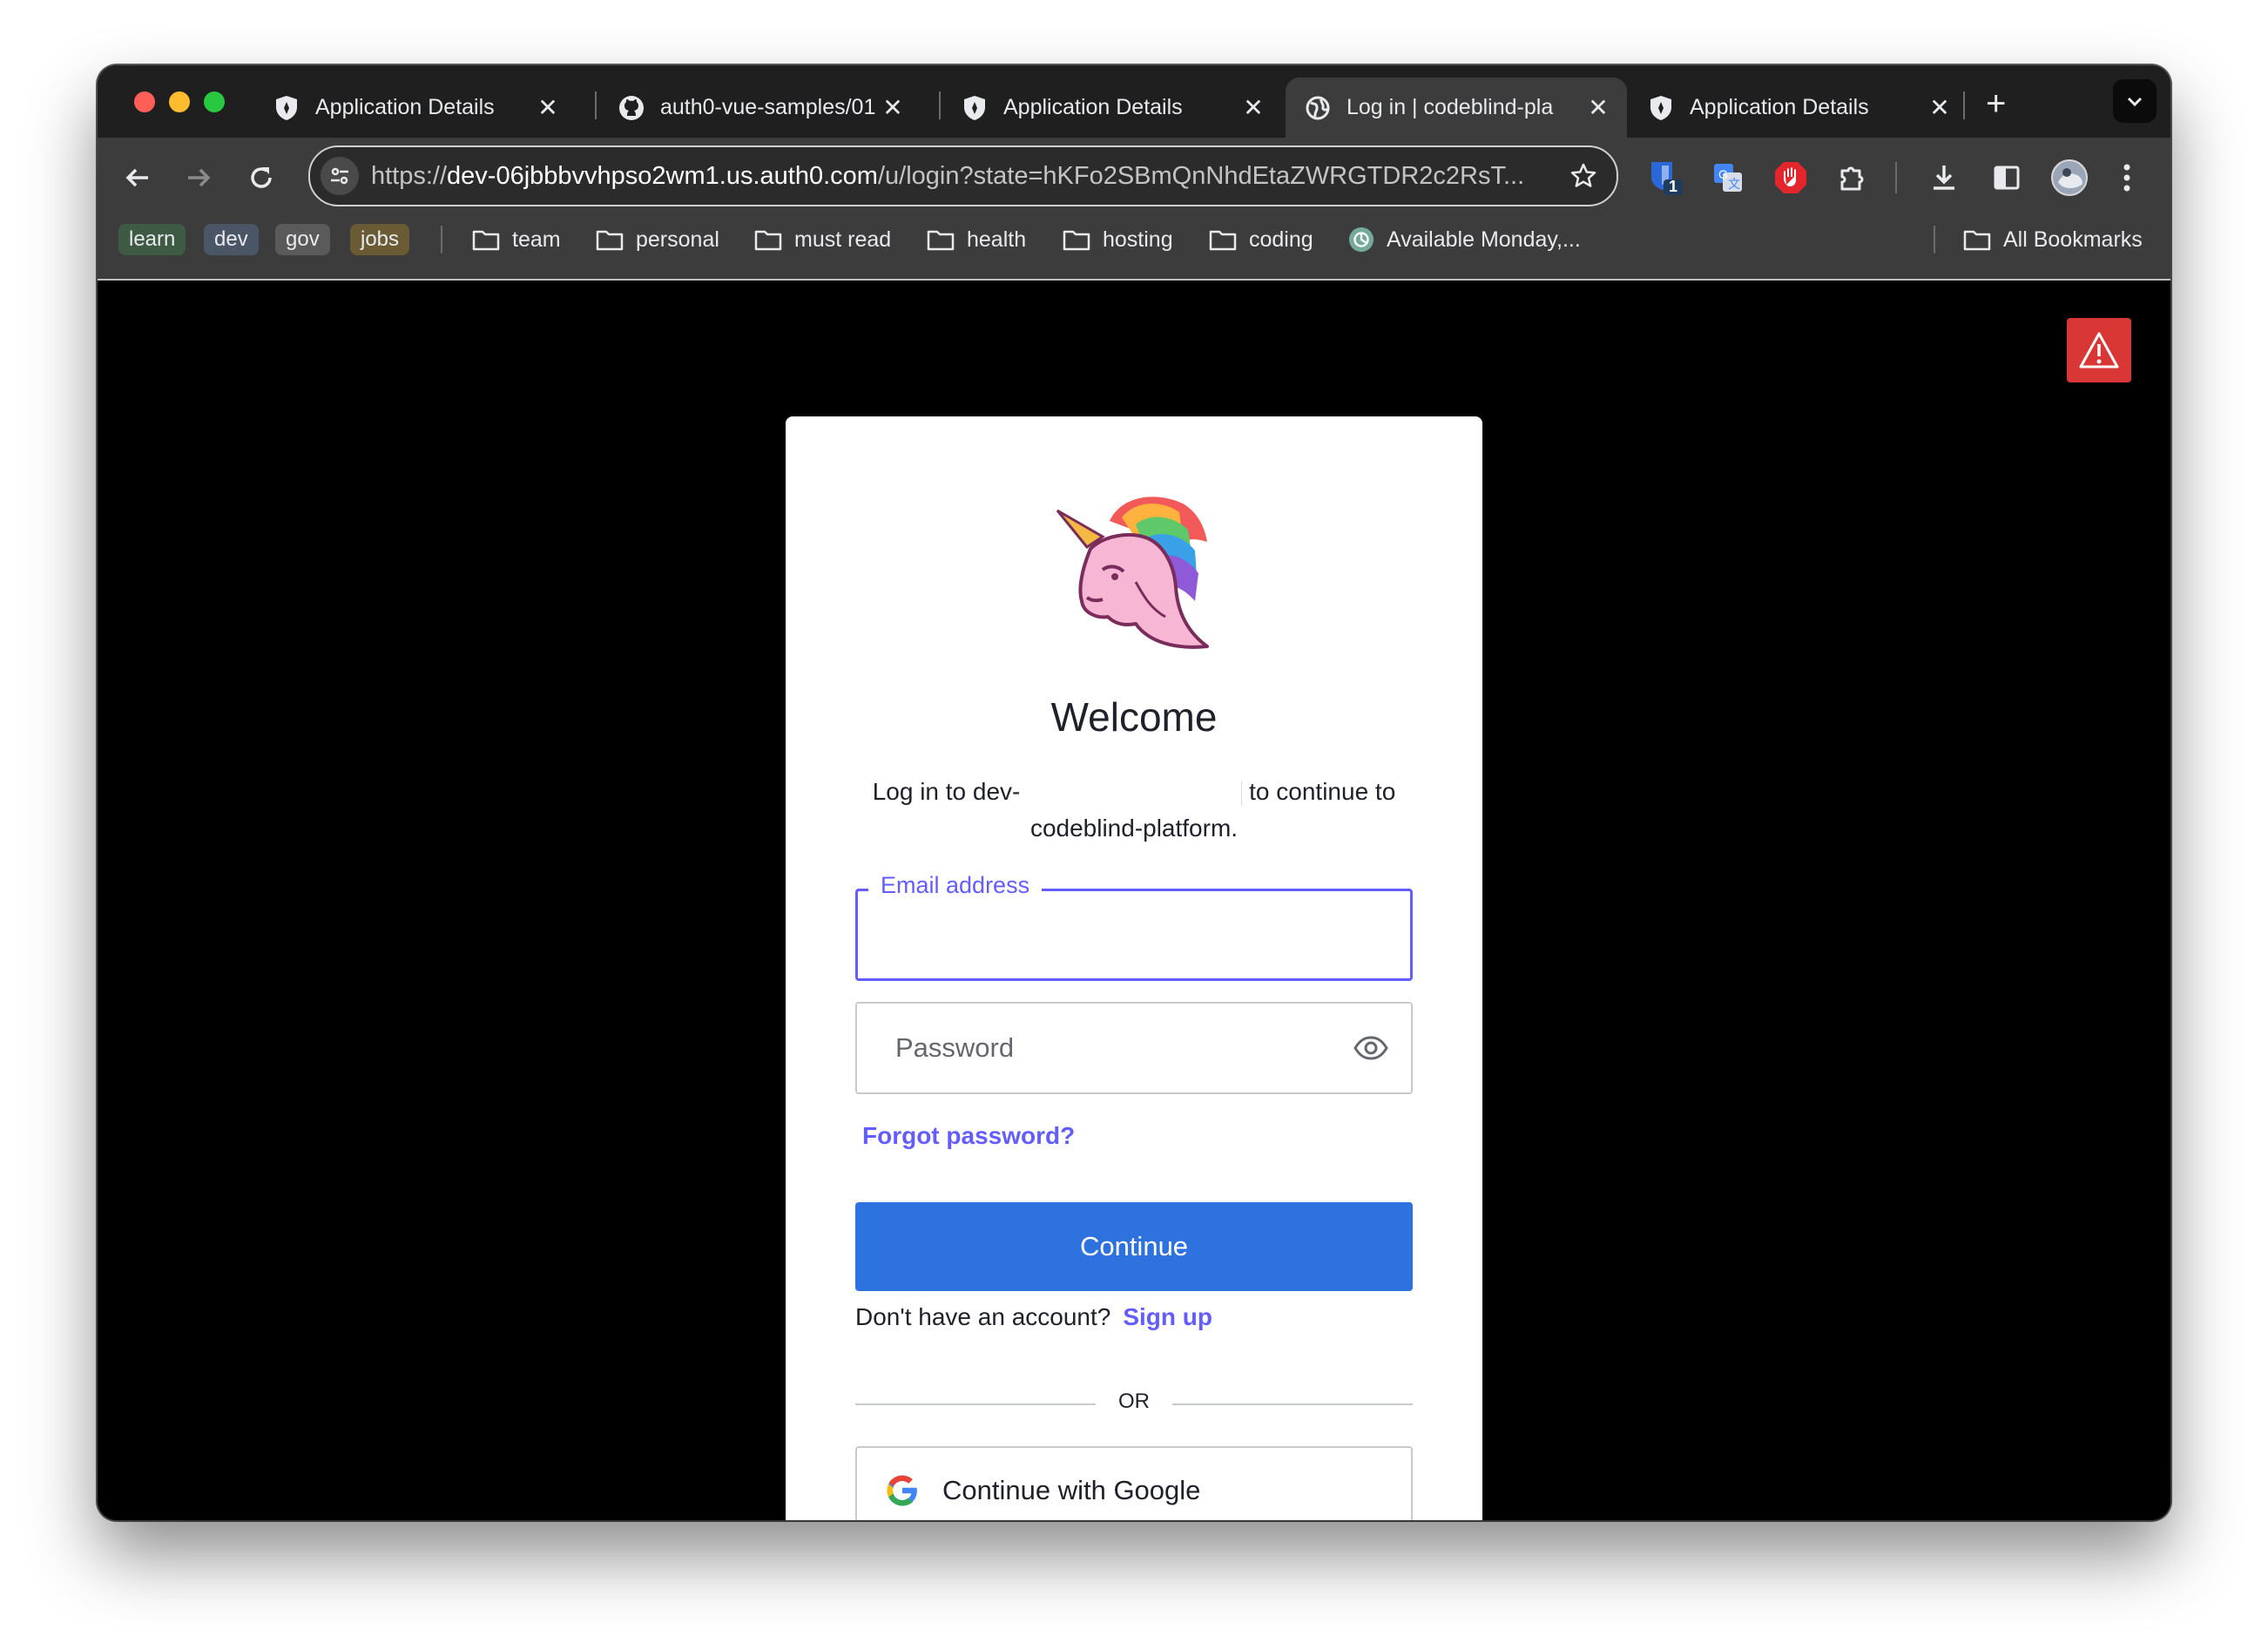 The image size is (2268, 1650). What do you see at coordinates (179, 101) in the screenshot?
I see `minimize-window-button` at bounding box center [179, 101].